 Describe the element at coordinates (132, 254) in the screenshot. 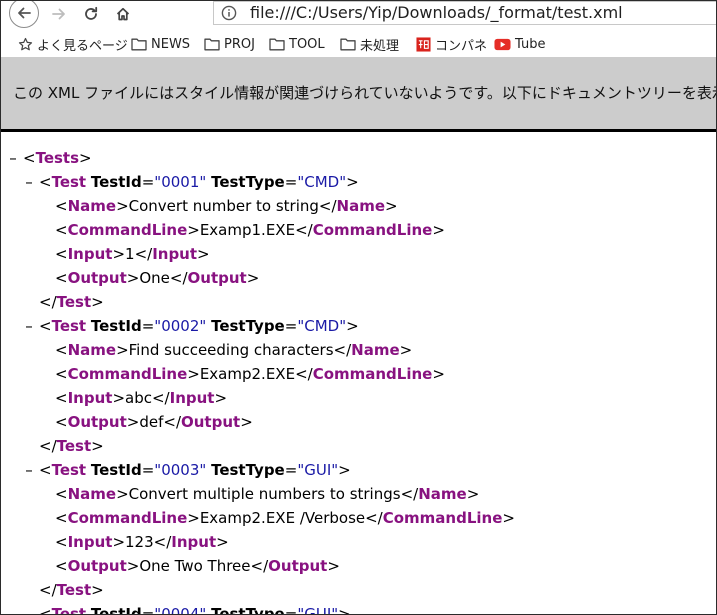

I see `xml-input-element: <Input>1</Input>` at that location.